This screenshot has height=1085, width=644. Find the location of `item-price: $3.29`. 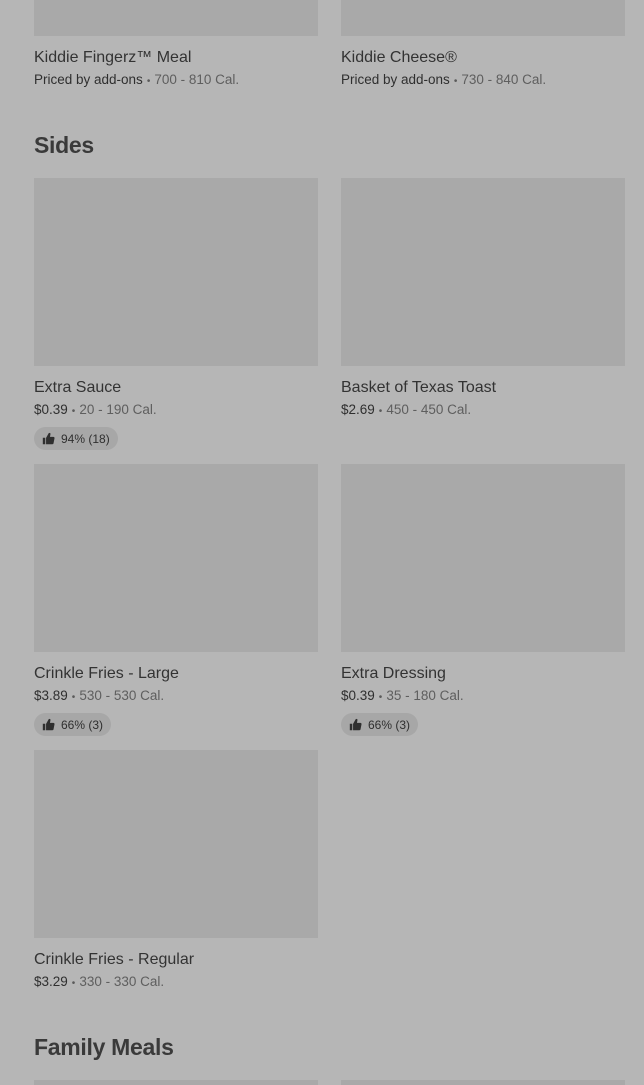

item-price: $3.29 is located at coordinates (51, 981).